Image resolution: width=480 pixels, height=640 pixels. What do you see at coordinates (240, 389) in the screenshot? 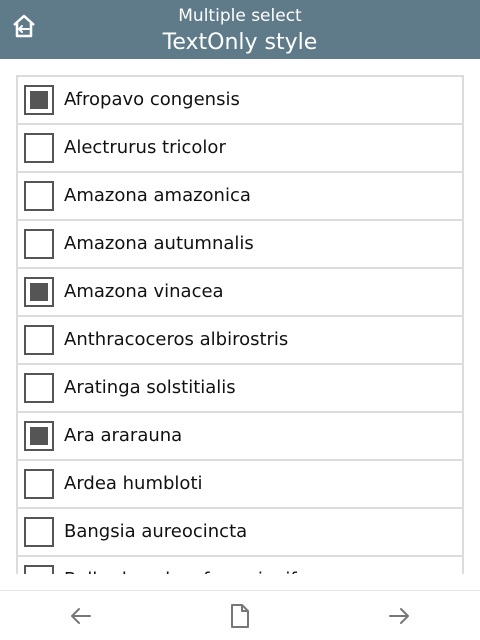
I see `list-item: Aratinga solstitialis` at bounding box center [240, 389].